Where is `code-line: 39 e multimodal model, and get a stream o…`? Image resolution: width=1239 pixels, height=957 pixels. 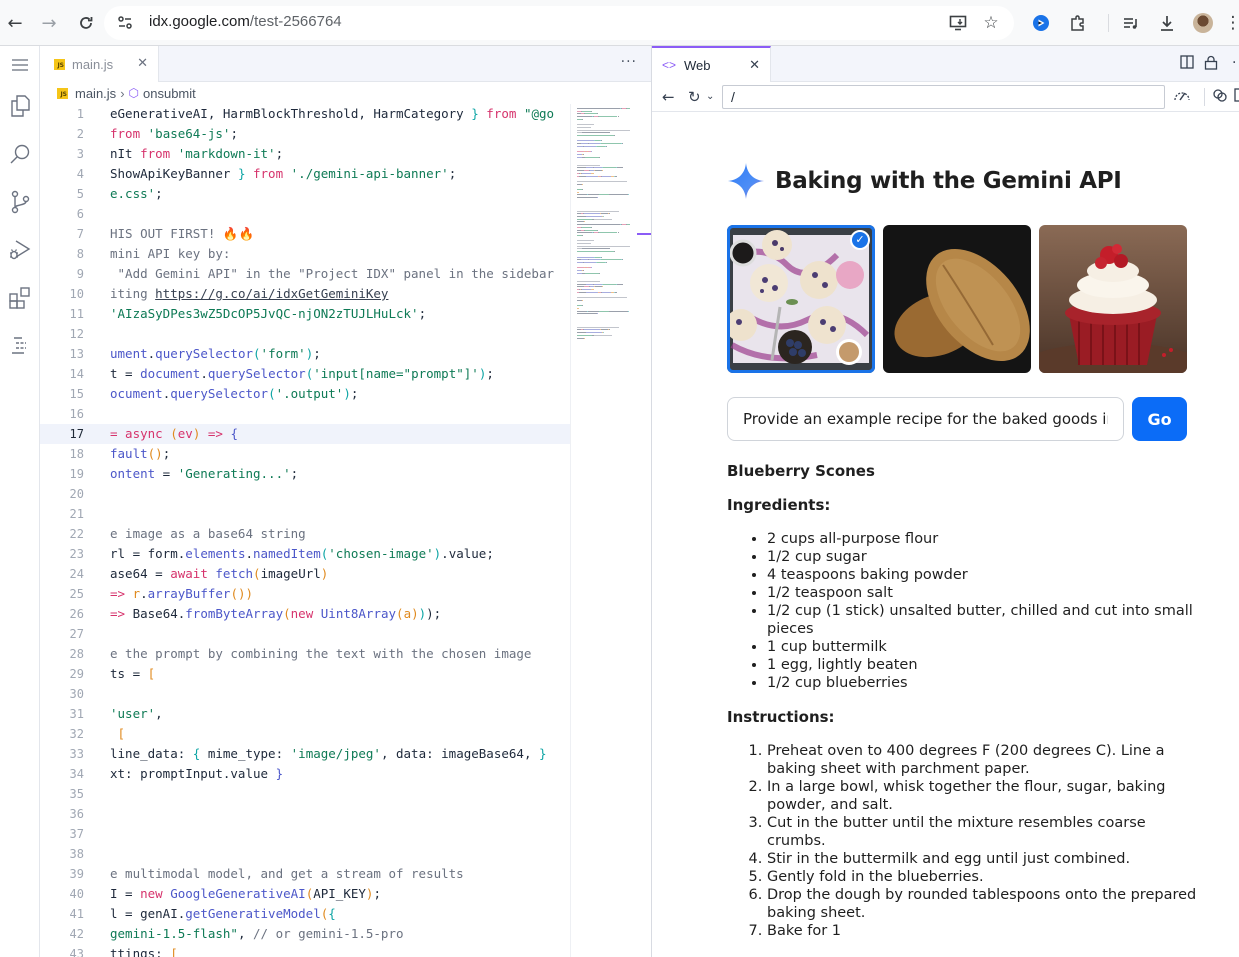
code-line: 39 e multimodal model, and get a stream o… is located at coordinates (305, 874).